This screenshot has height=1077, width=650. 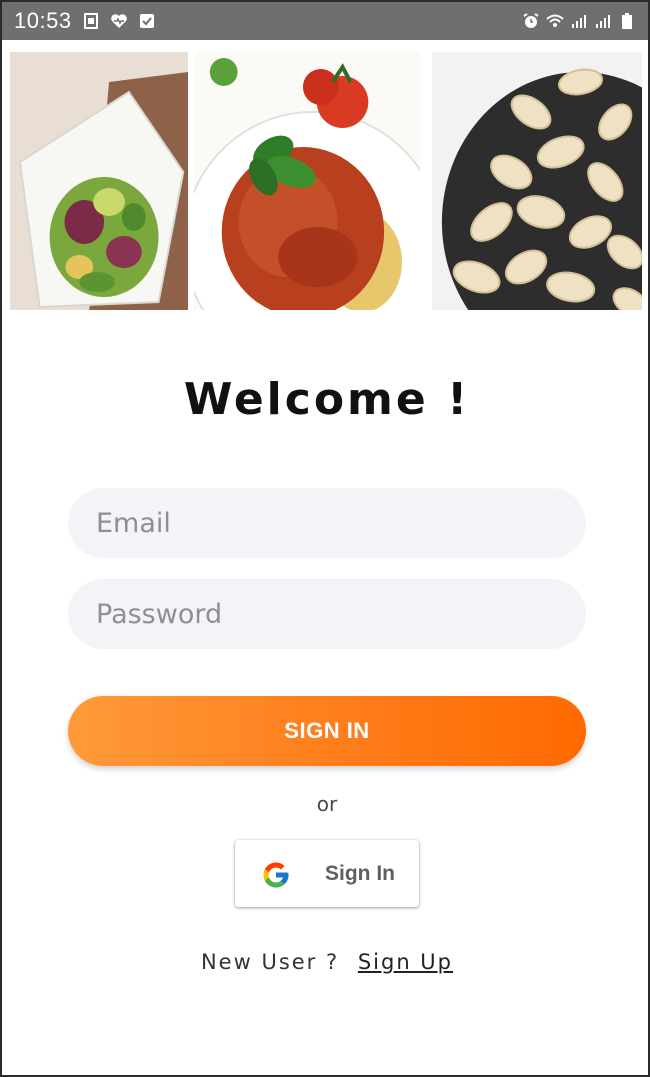 What do you see at coordinates (43, 20) in the screenshot?
I see `status-time: 10:53` at bounding box center [43, 20].